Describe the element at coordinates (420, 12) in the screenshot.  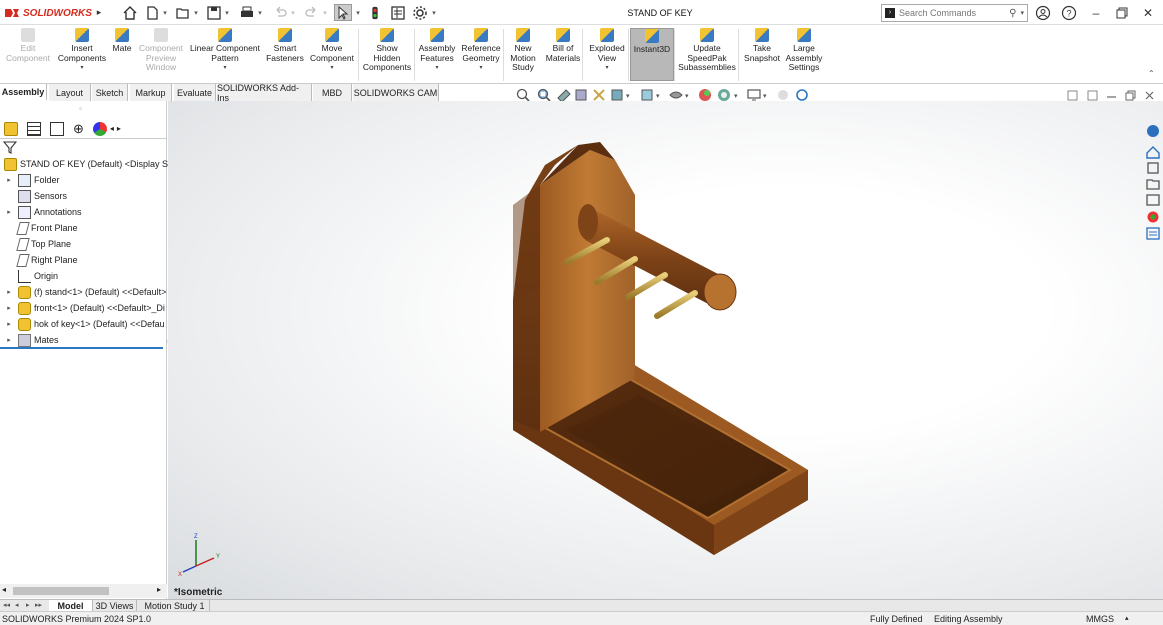
I see `options-gear-icon` at that location.